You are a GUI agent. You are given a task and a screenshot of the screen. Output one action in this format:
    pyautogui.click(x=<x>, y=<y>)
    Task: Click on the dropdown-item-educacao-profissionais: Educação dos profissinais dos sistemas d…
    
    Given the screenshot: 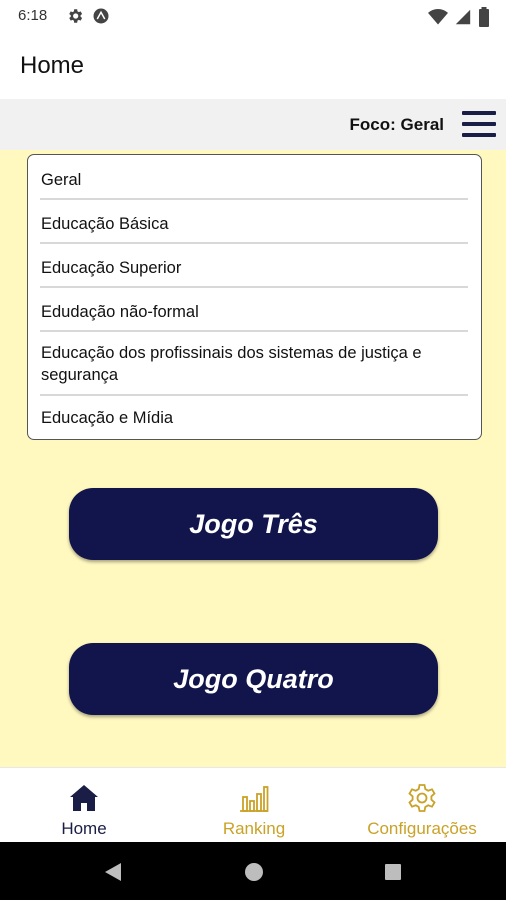 What is the action you would take?
    pyautogui.click(x=254, y=368)
    